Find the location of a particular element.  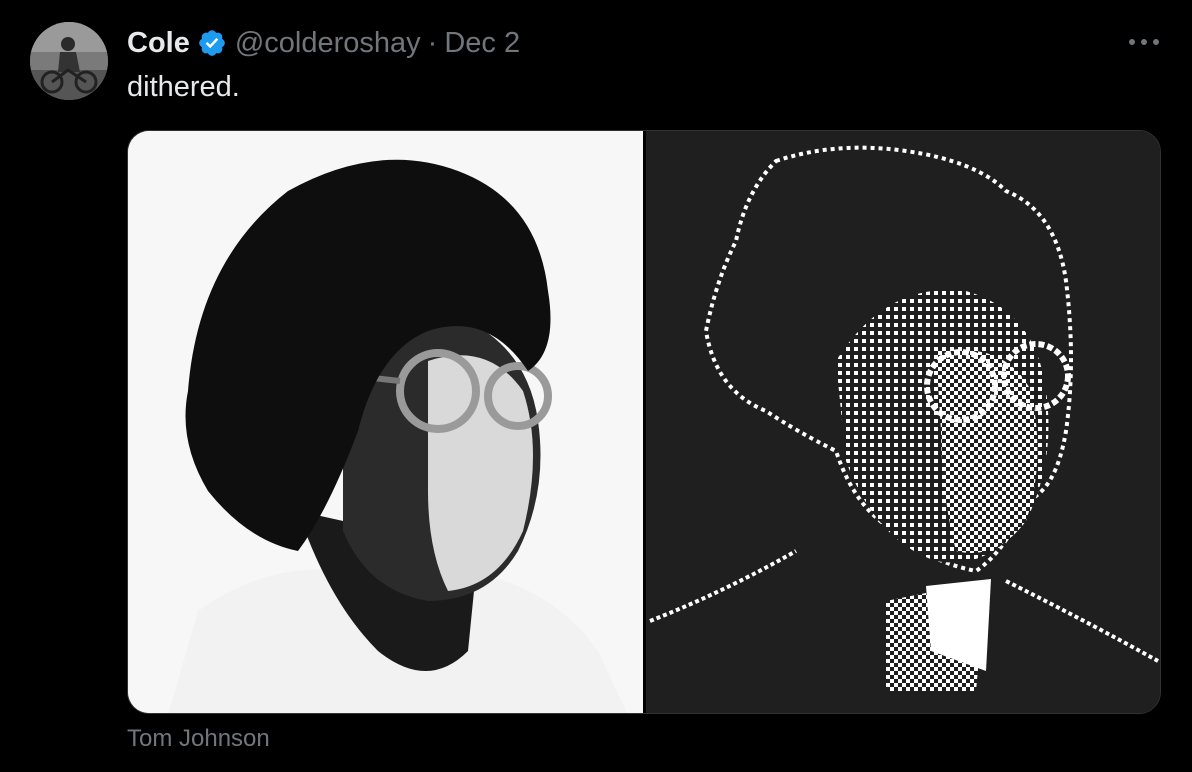

author-handle: @colderoshay is located at coordinates (328, 43).